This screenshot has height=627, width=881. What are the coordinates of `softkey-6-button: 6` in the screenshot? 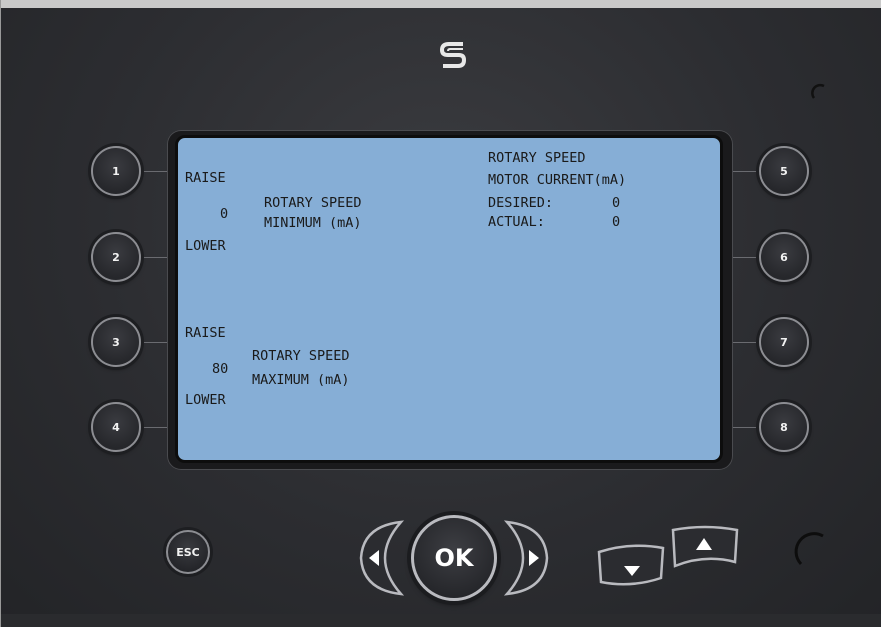 It's located at (784, 257).